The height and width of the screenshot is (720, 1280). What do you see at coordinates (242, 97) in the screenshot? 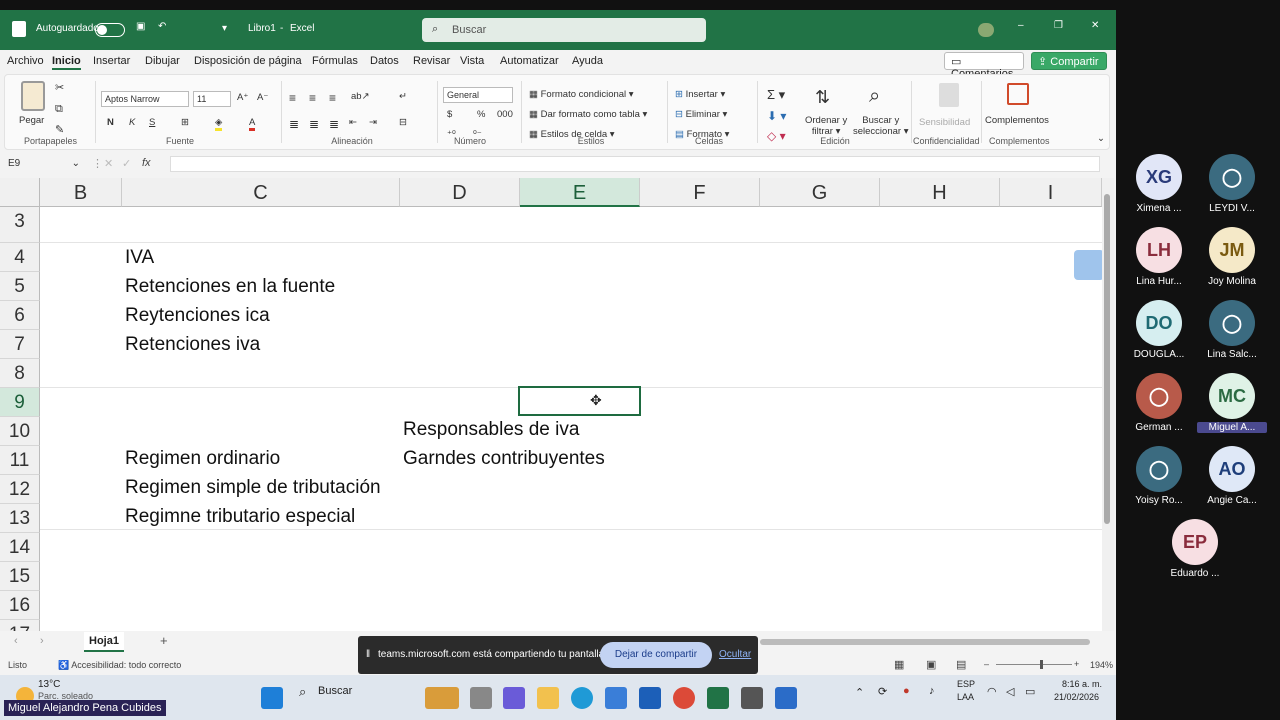
I see `increase-font-icon: A⁺` at bounding box center [242, 97].